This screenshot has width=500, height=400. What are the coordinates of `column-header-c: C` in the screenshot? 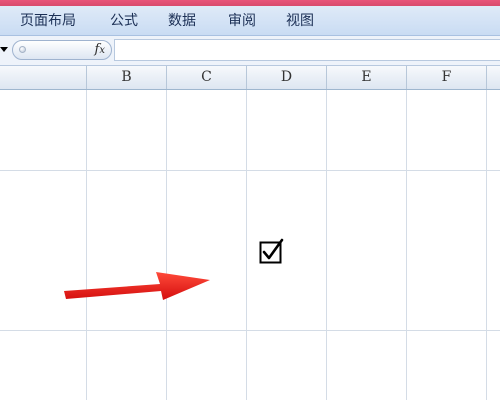 It's located at (206, 77).